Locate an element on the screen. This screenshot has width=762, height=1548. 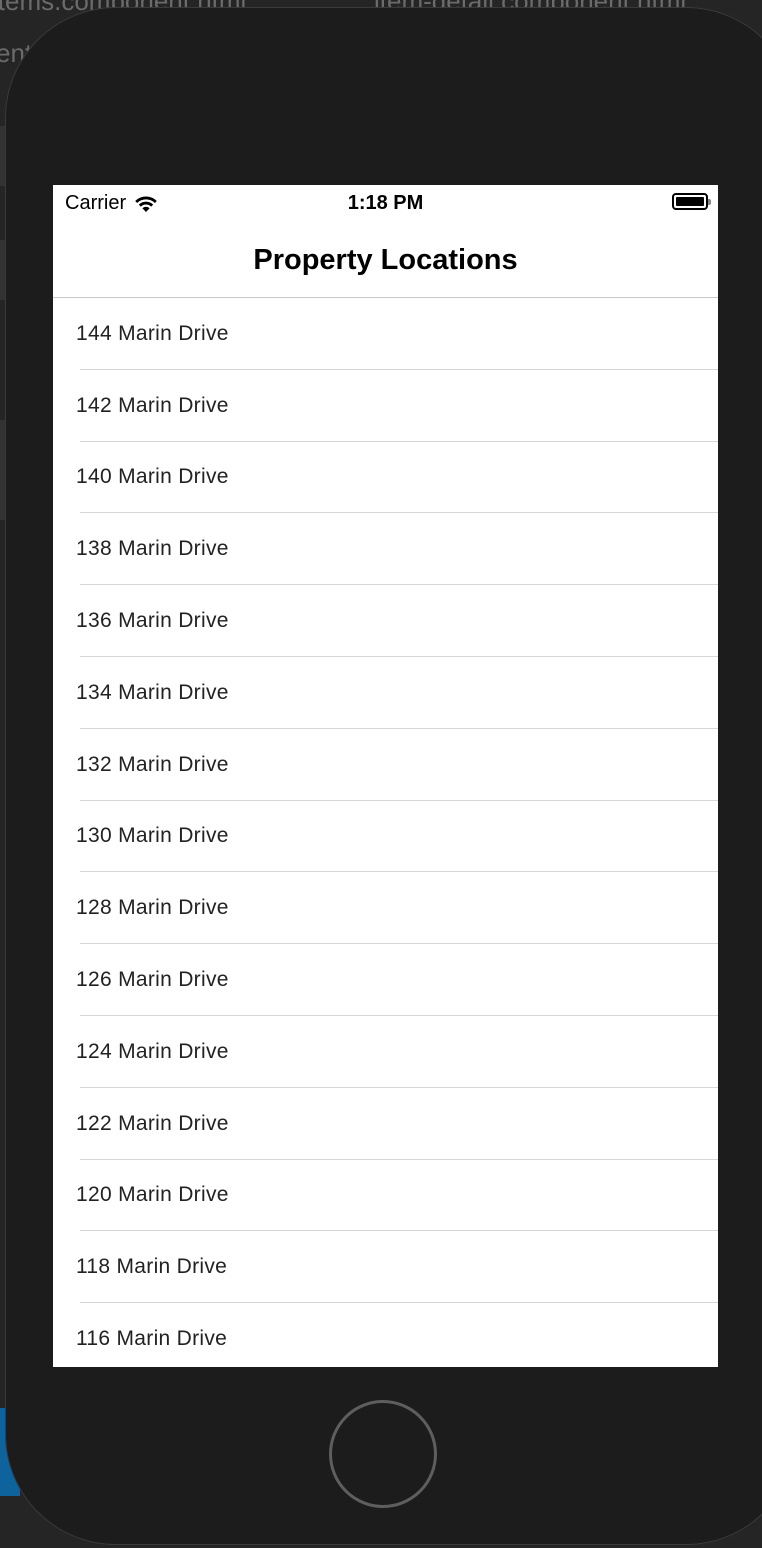
list-item: 128 Marin Drive is located at coordinates (385, 908).